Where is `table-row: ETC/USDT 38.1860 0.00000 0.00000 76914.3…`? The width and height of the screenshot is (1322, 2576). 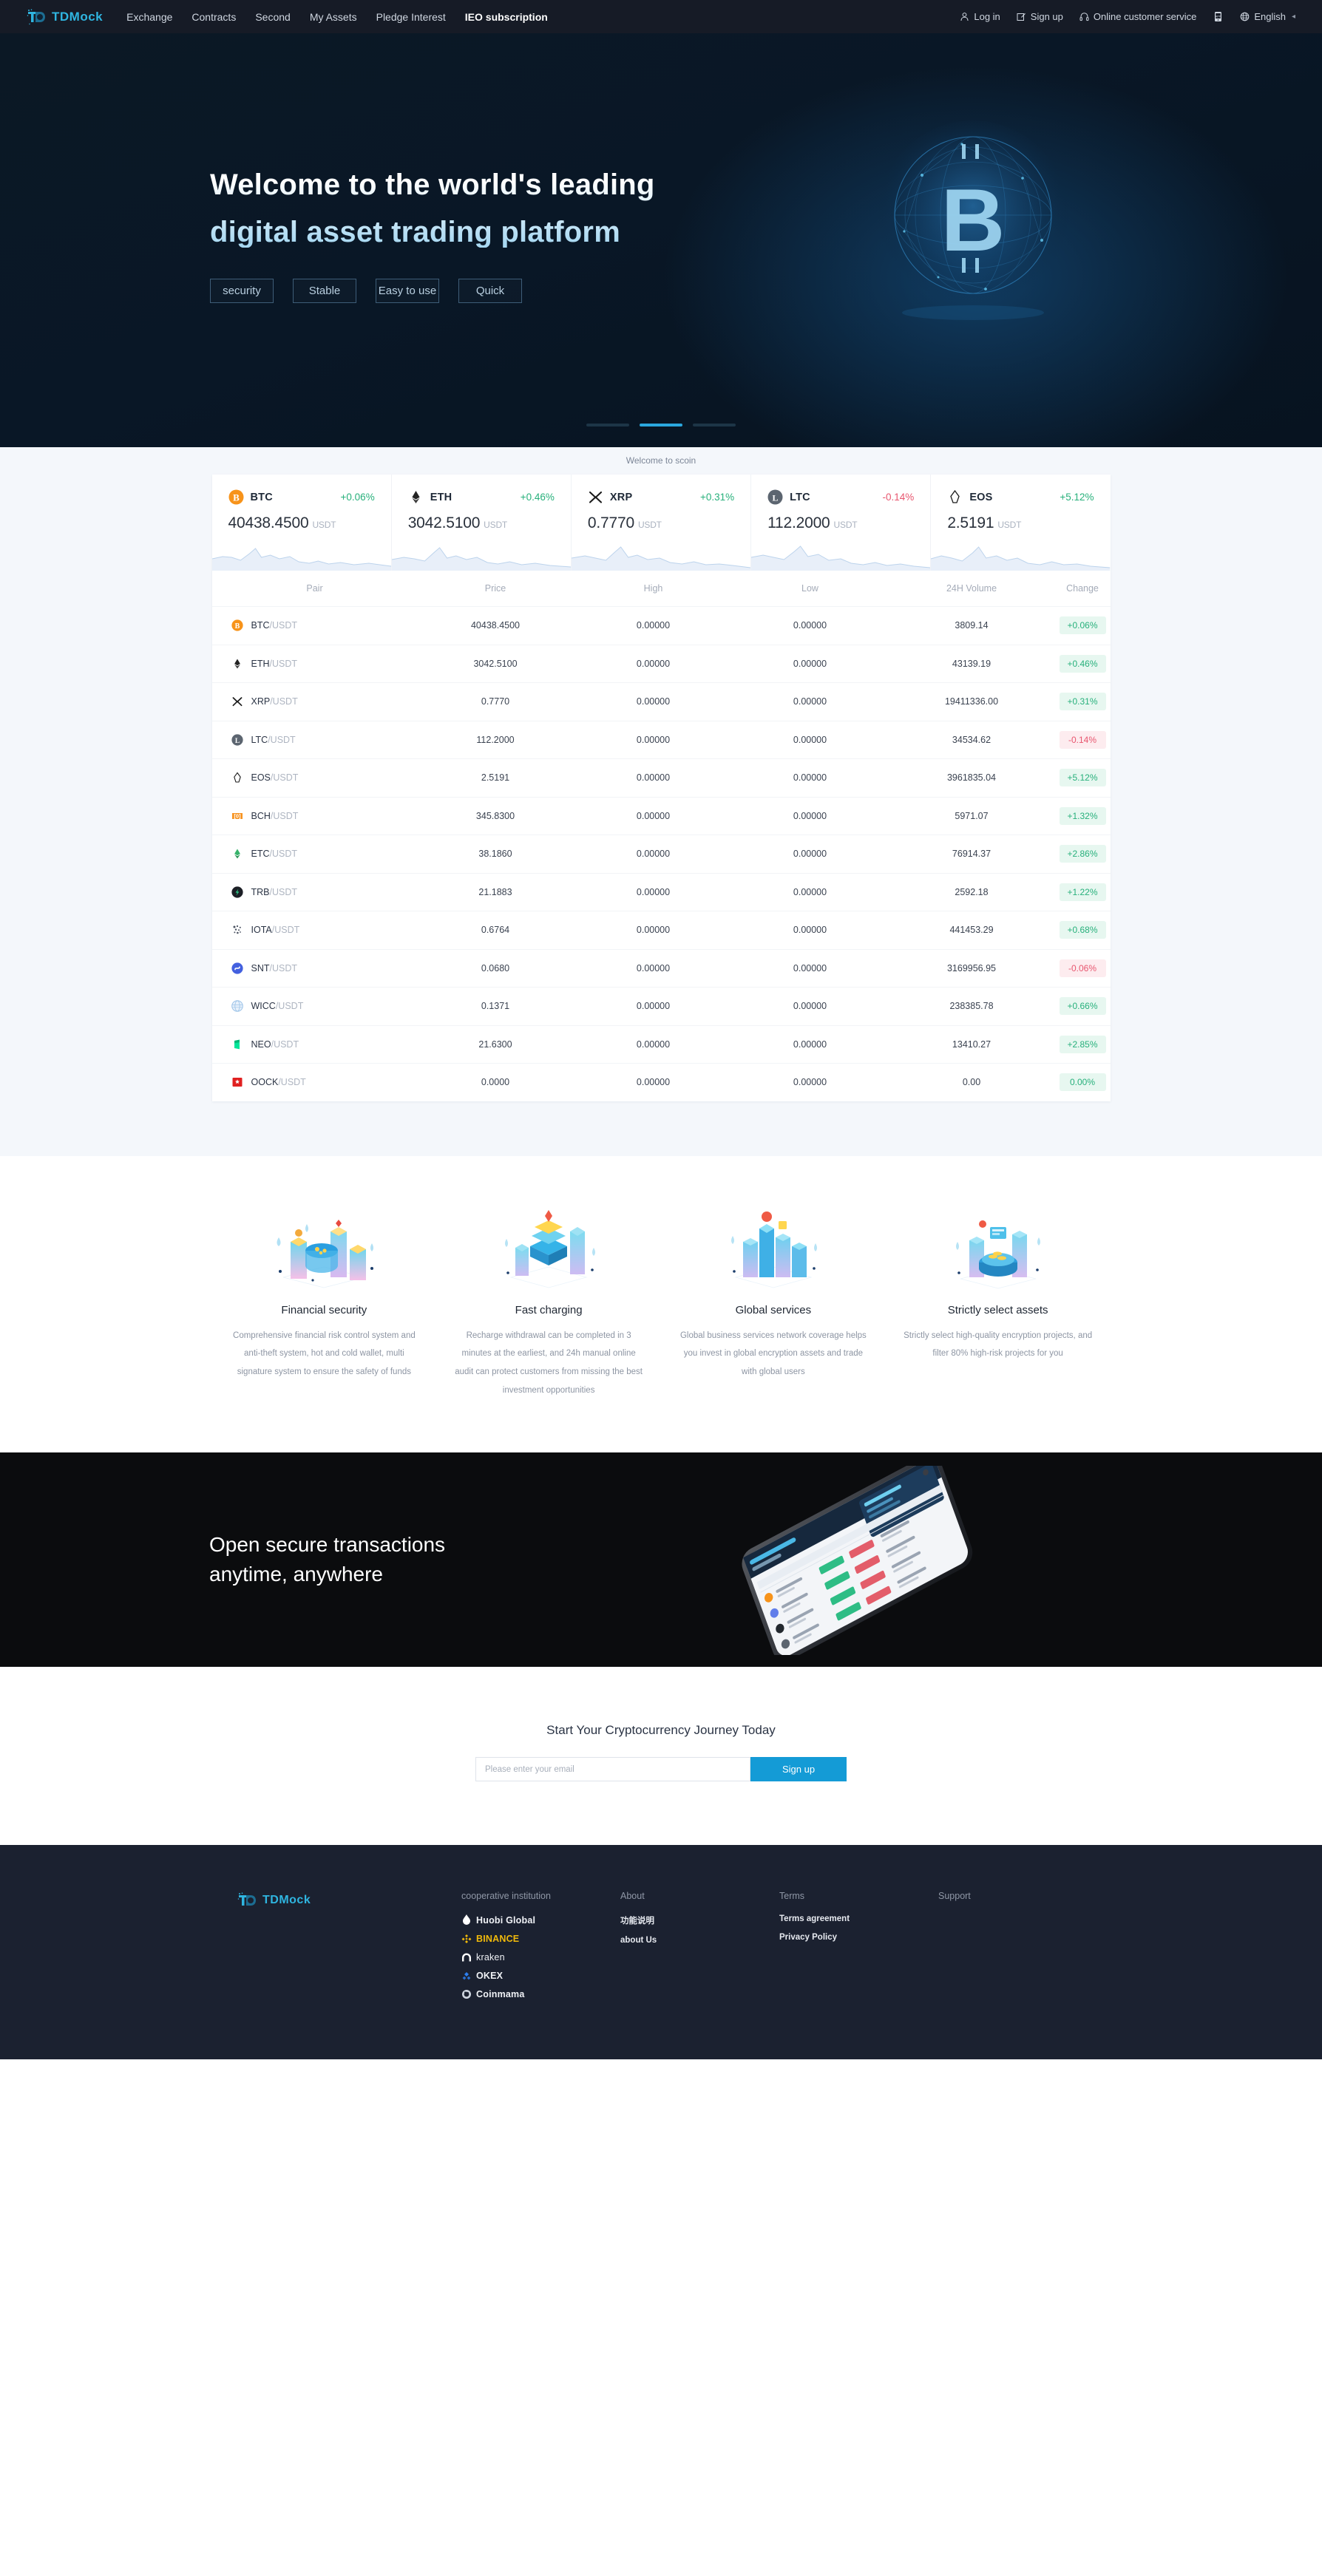 table-row: ETC/USDT 38.1860 0.00000 0.00000 76914.3… is located at coordinates (661, 854).